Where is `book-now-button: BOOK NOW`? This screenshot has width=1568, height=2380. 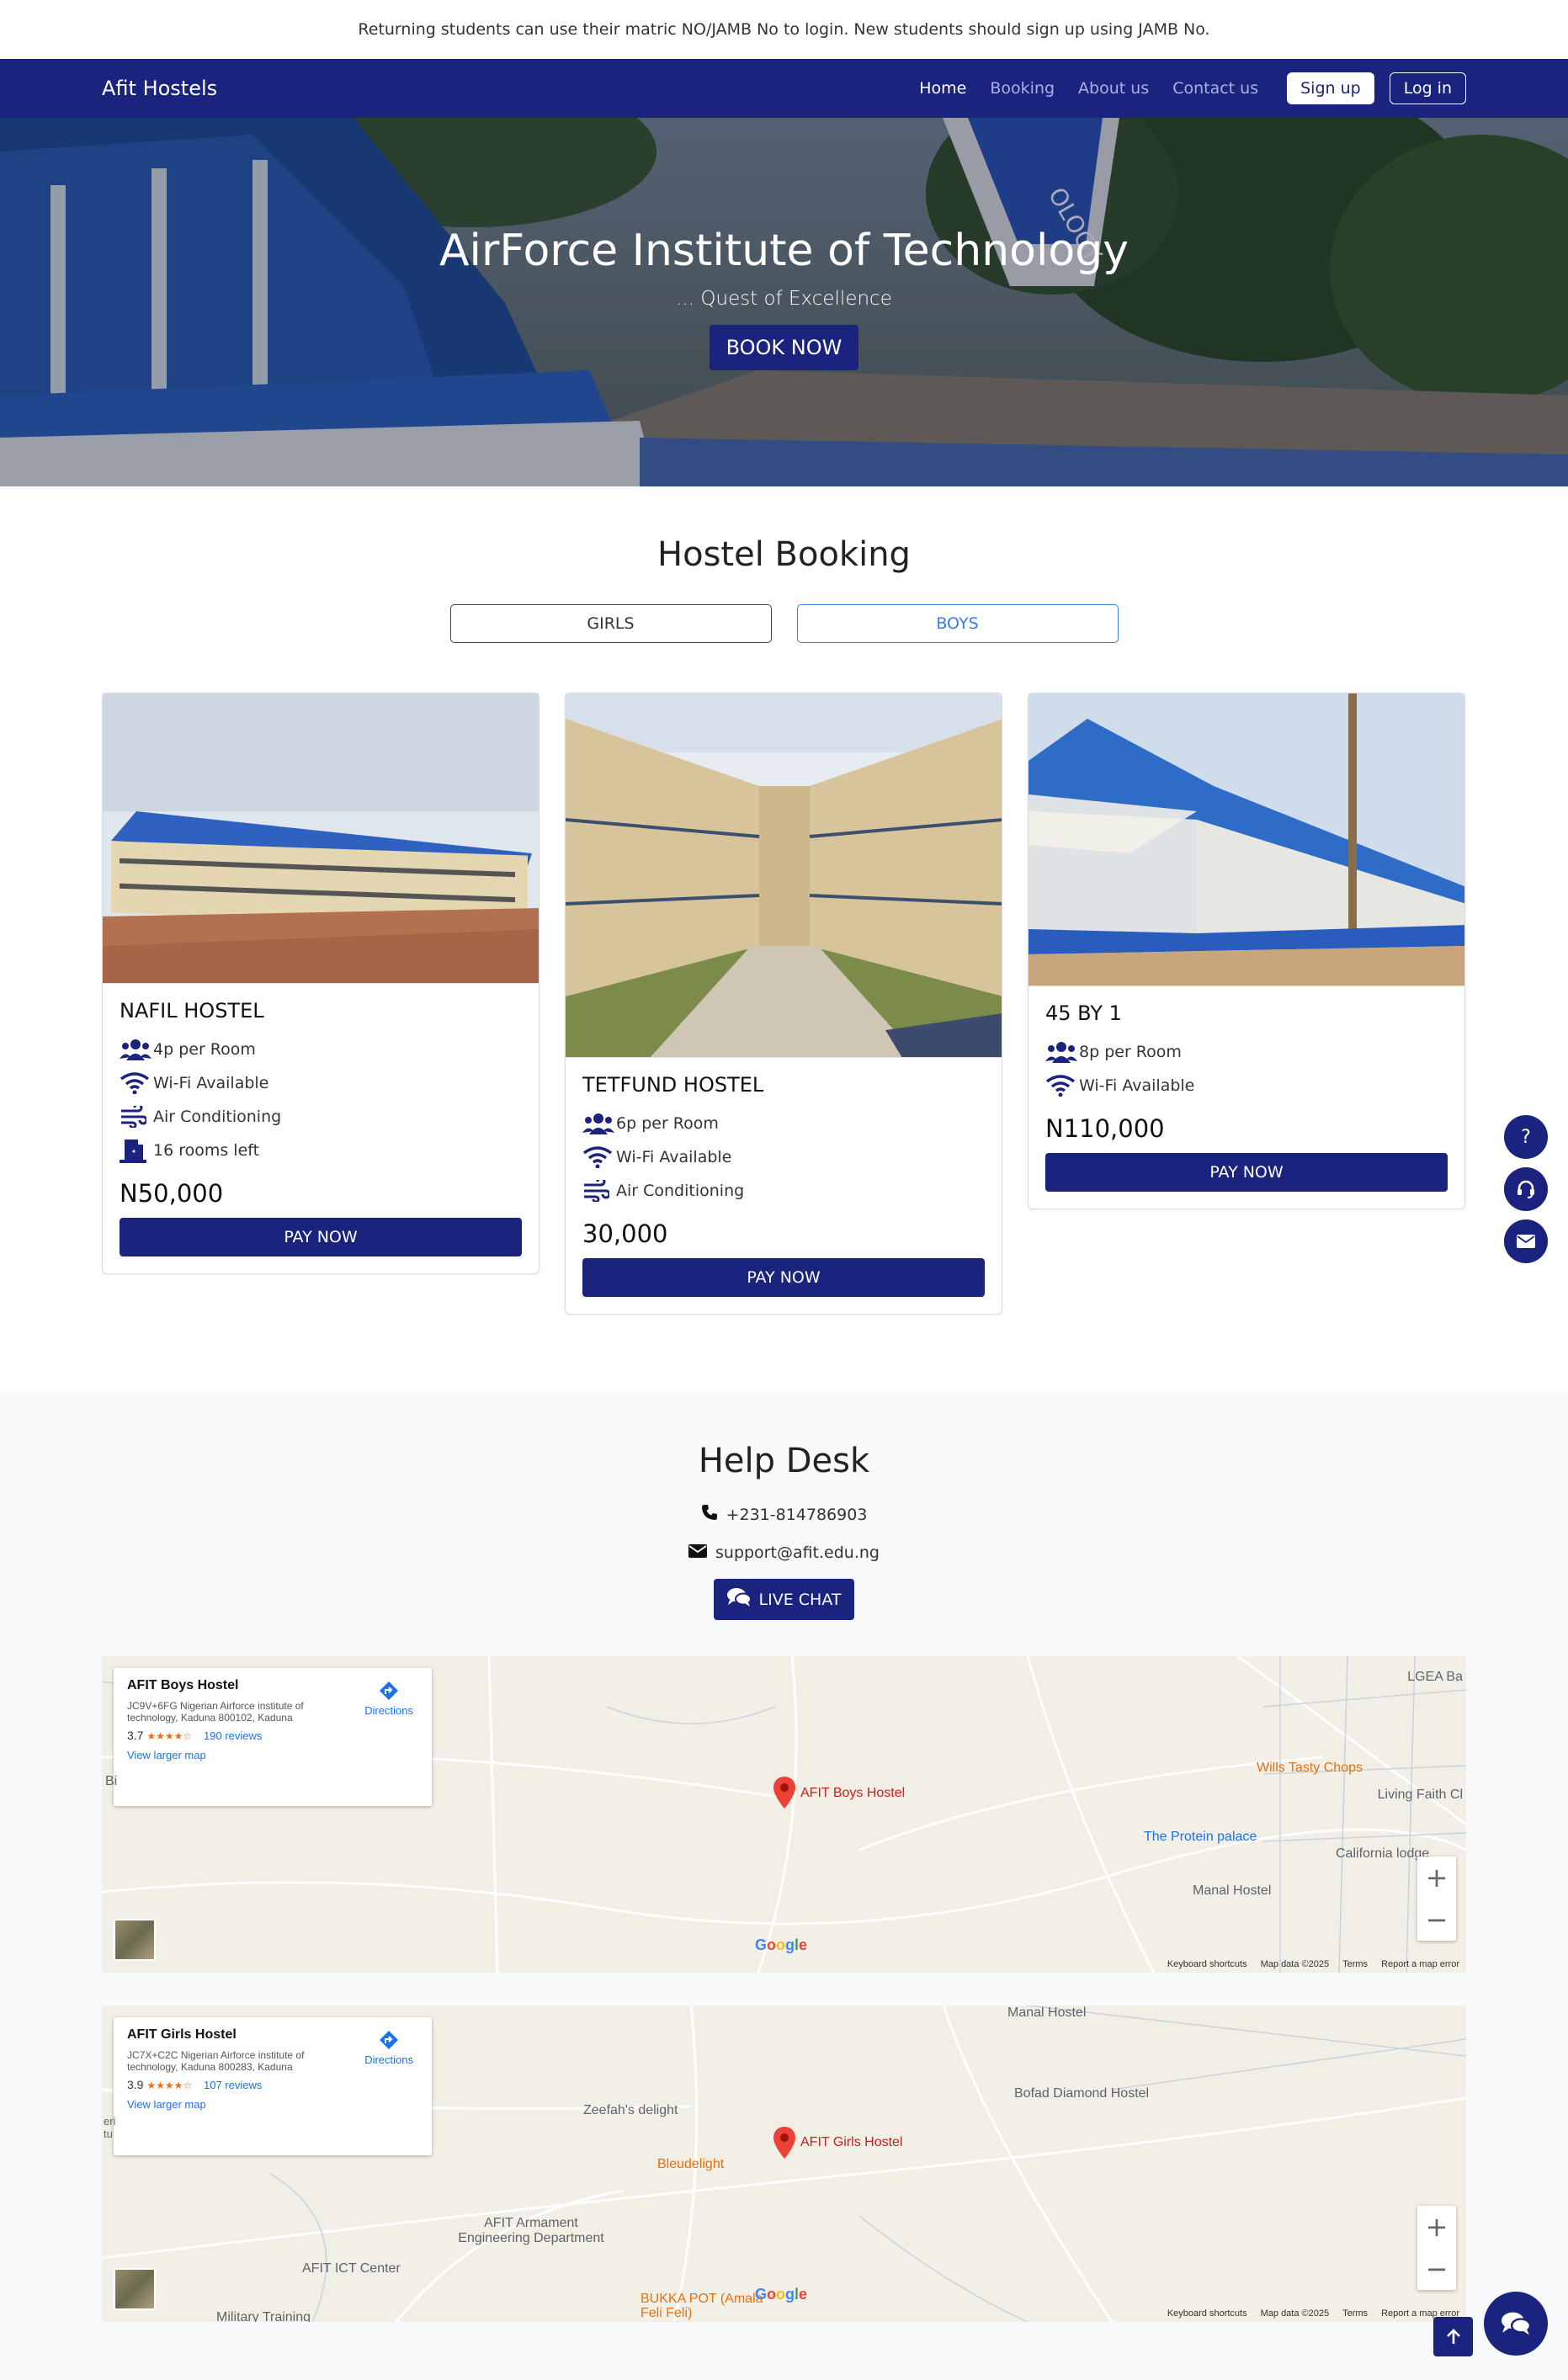
book-now-button: BOOK NOW is located at coordinates (784, 347).